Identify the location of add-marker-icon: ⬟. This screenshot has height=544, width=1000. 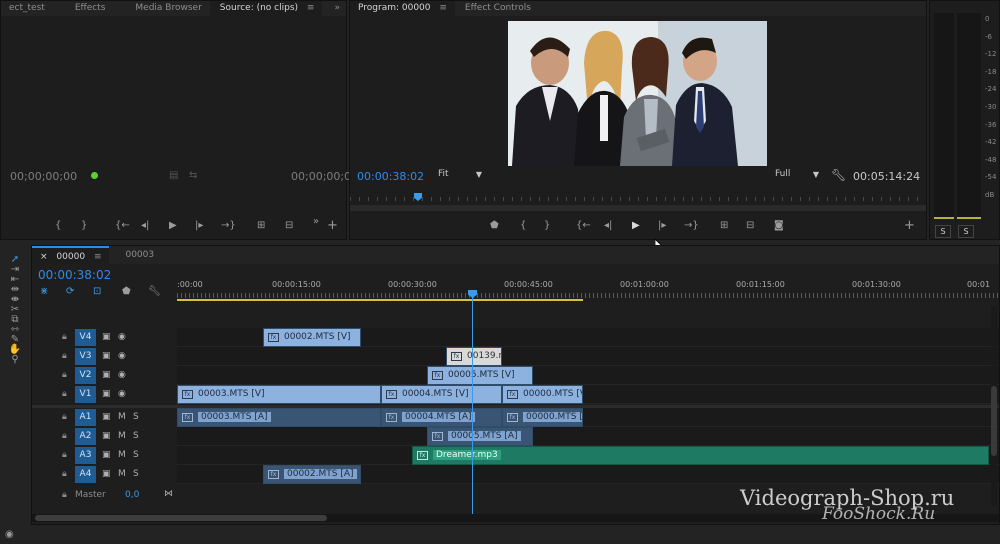
(494, 226).